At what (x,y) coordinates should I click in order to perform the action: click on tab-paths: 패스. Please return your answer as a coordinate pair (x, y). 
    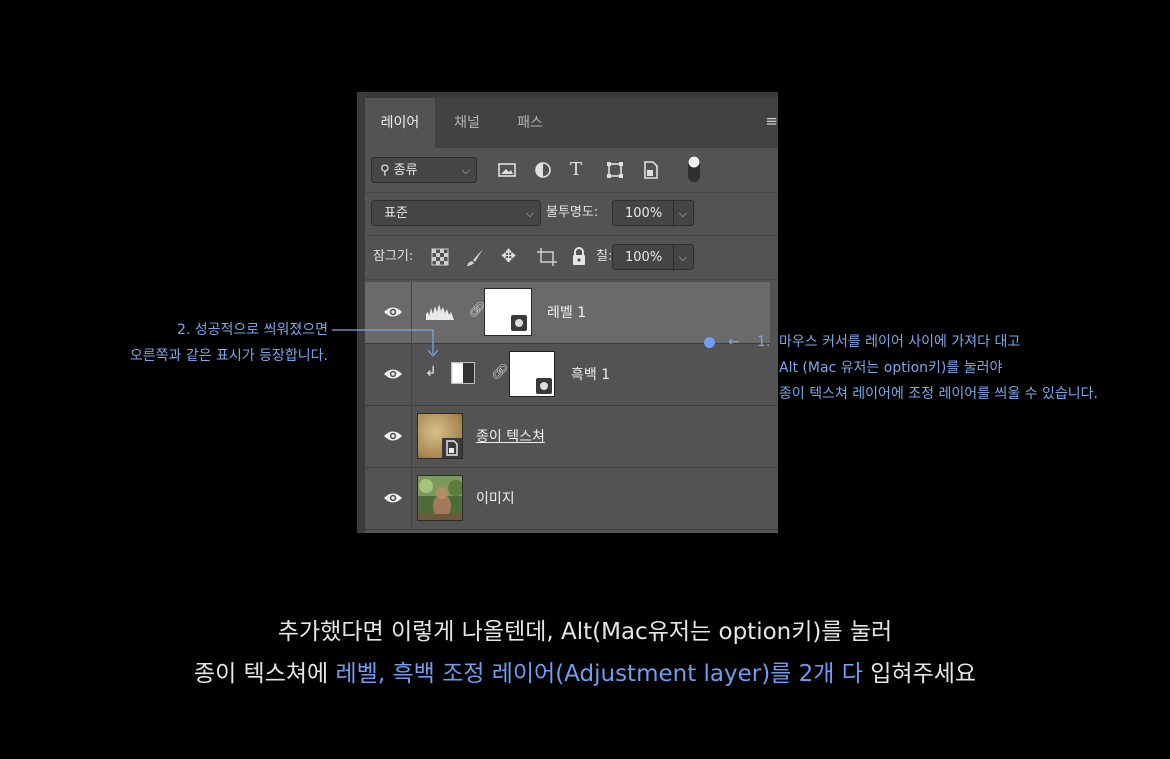
    Looking at the image, I should click on (530, 123).